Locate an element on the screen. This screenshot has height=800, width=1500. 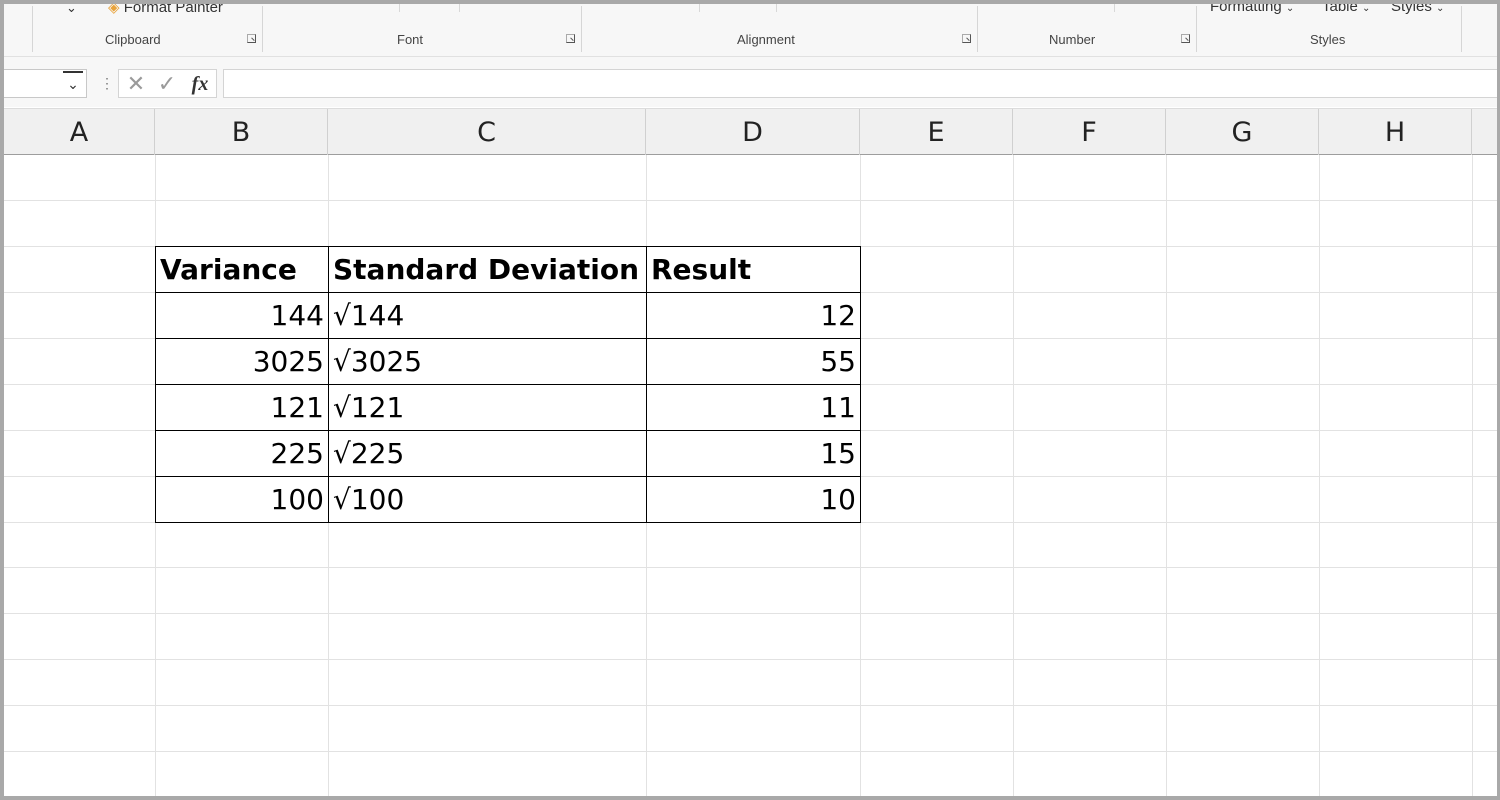
column-header-b: B is located at coordinates (241, 132).